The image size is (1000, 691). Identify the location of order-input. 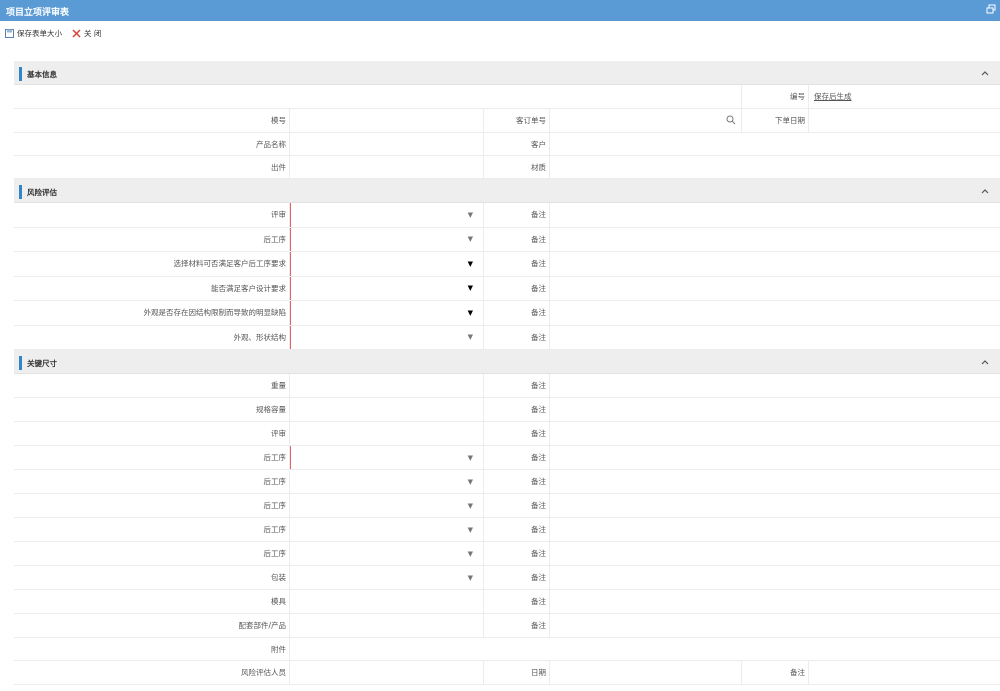
(646, 120).